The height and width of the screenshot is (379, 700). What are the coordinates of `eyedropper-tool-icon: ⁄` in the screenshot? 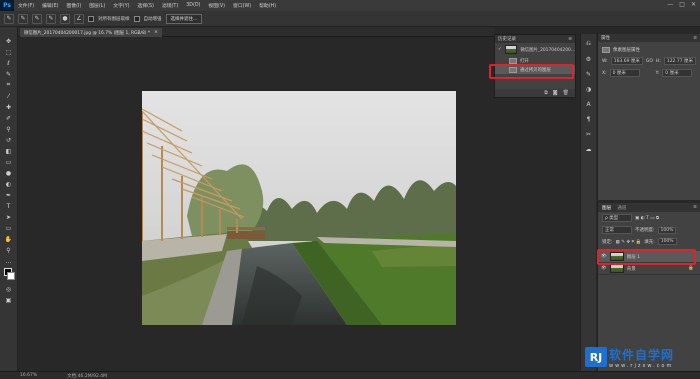 It's located at (9, 96).